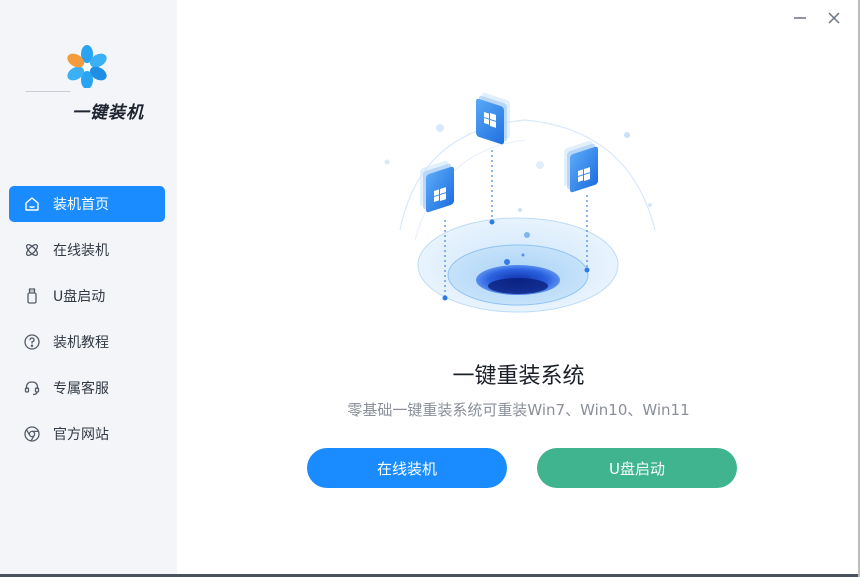 The height and width of the screenshot is (577, 860). I want to click on sidebar-item-label: U盘启动, so click(79, 297).